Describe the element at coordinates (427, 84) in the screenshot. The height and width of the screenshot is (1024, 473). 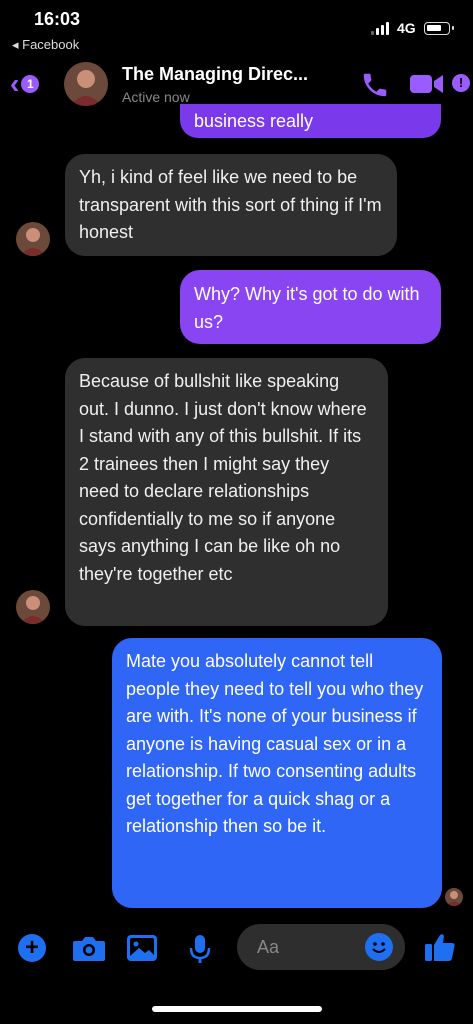
I see `video-camera-icon` at that location.